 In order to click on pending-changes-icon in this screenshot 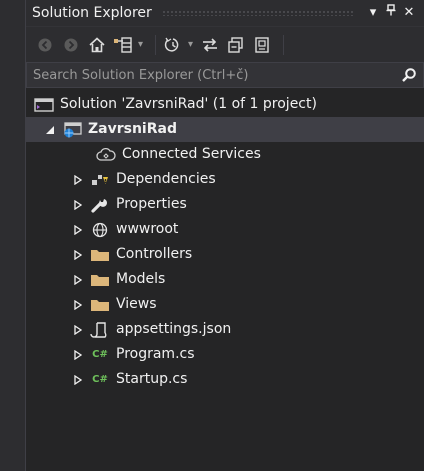, I will do `click(171, 44)`.